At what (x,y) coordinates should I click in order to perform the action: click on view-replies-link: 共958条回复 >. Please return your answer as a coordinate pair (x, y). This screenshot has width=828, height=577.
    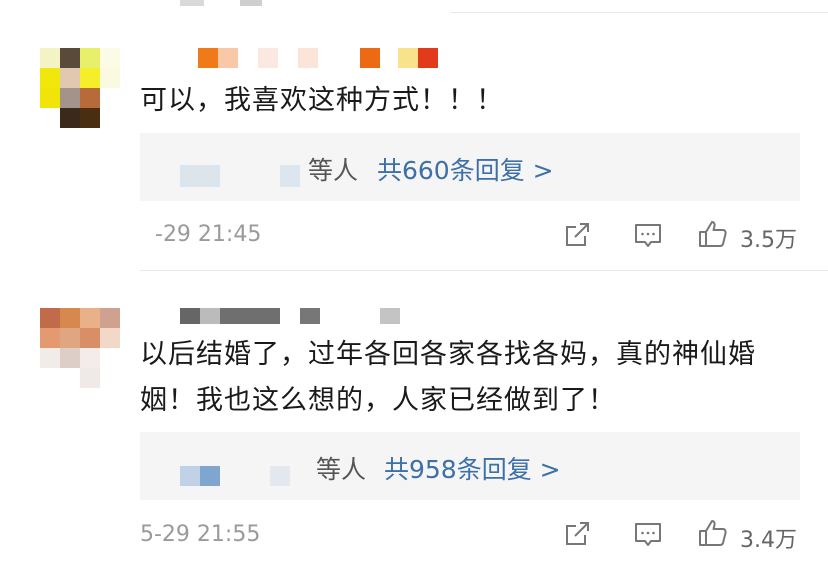
    Looking at the image, I should click on (472, 468).